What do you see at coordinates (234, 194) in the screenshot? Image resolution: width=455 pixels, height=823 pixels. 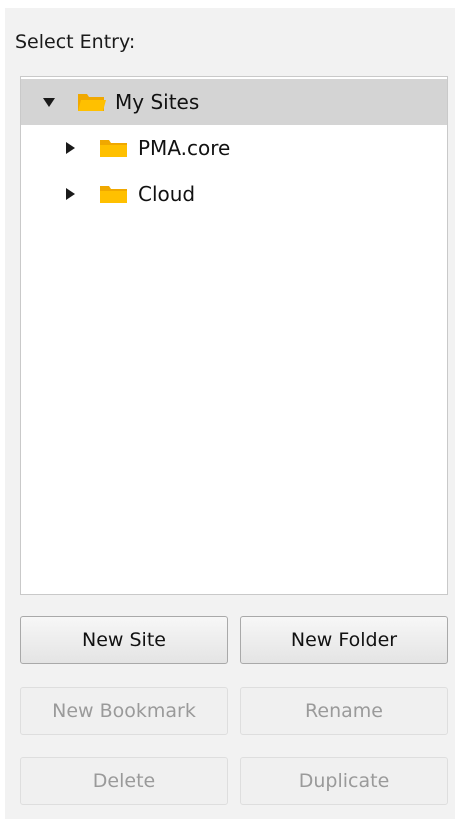 I see `tree-item-cloud: Cloud` at bounding box center [234, 194].